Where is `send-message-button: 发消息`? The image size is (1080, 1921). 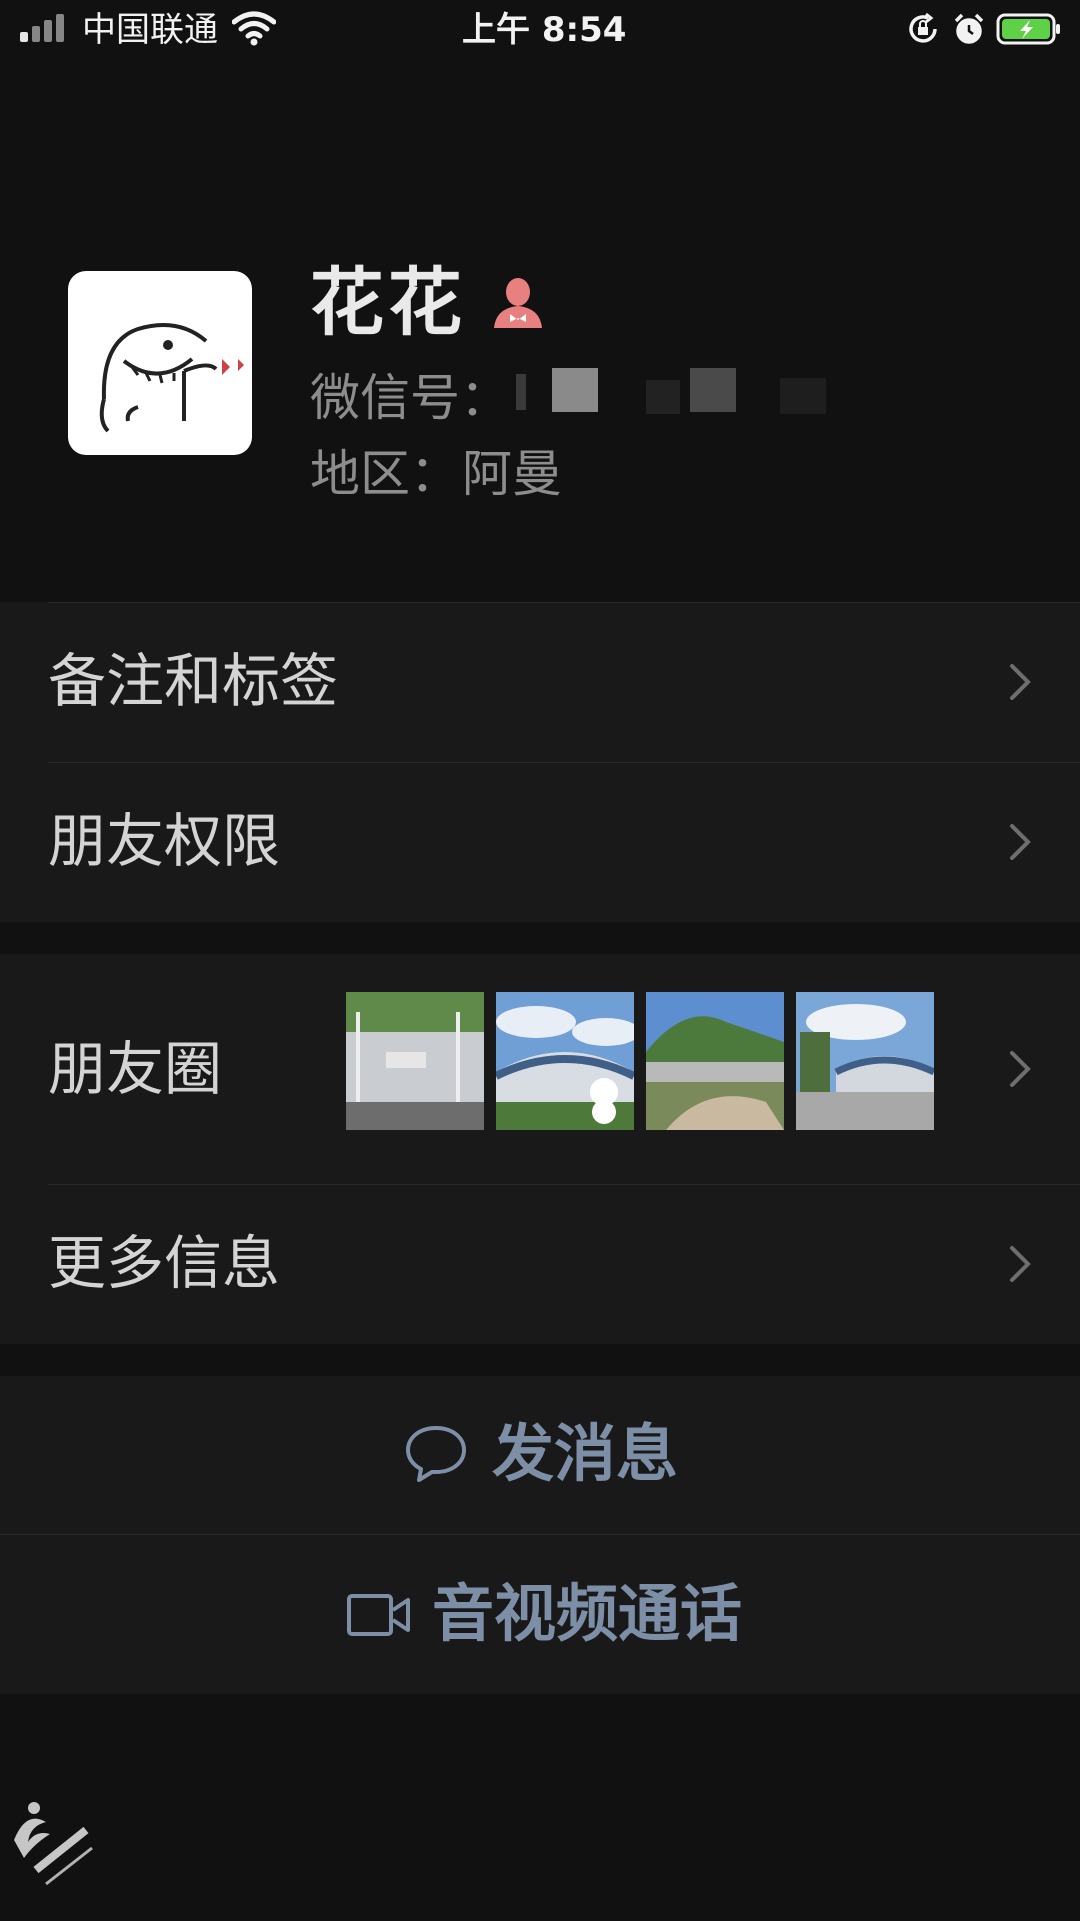 send-message-button: 发消息 is located at coordinates (540, 1455).